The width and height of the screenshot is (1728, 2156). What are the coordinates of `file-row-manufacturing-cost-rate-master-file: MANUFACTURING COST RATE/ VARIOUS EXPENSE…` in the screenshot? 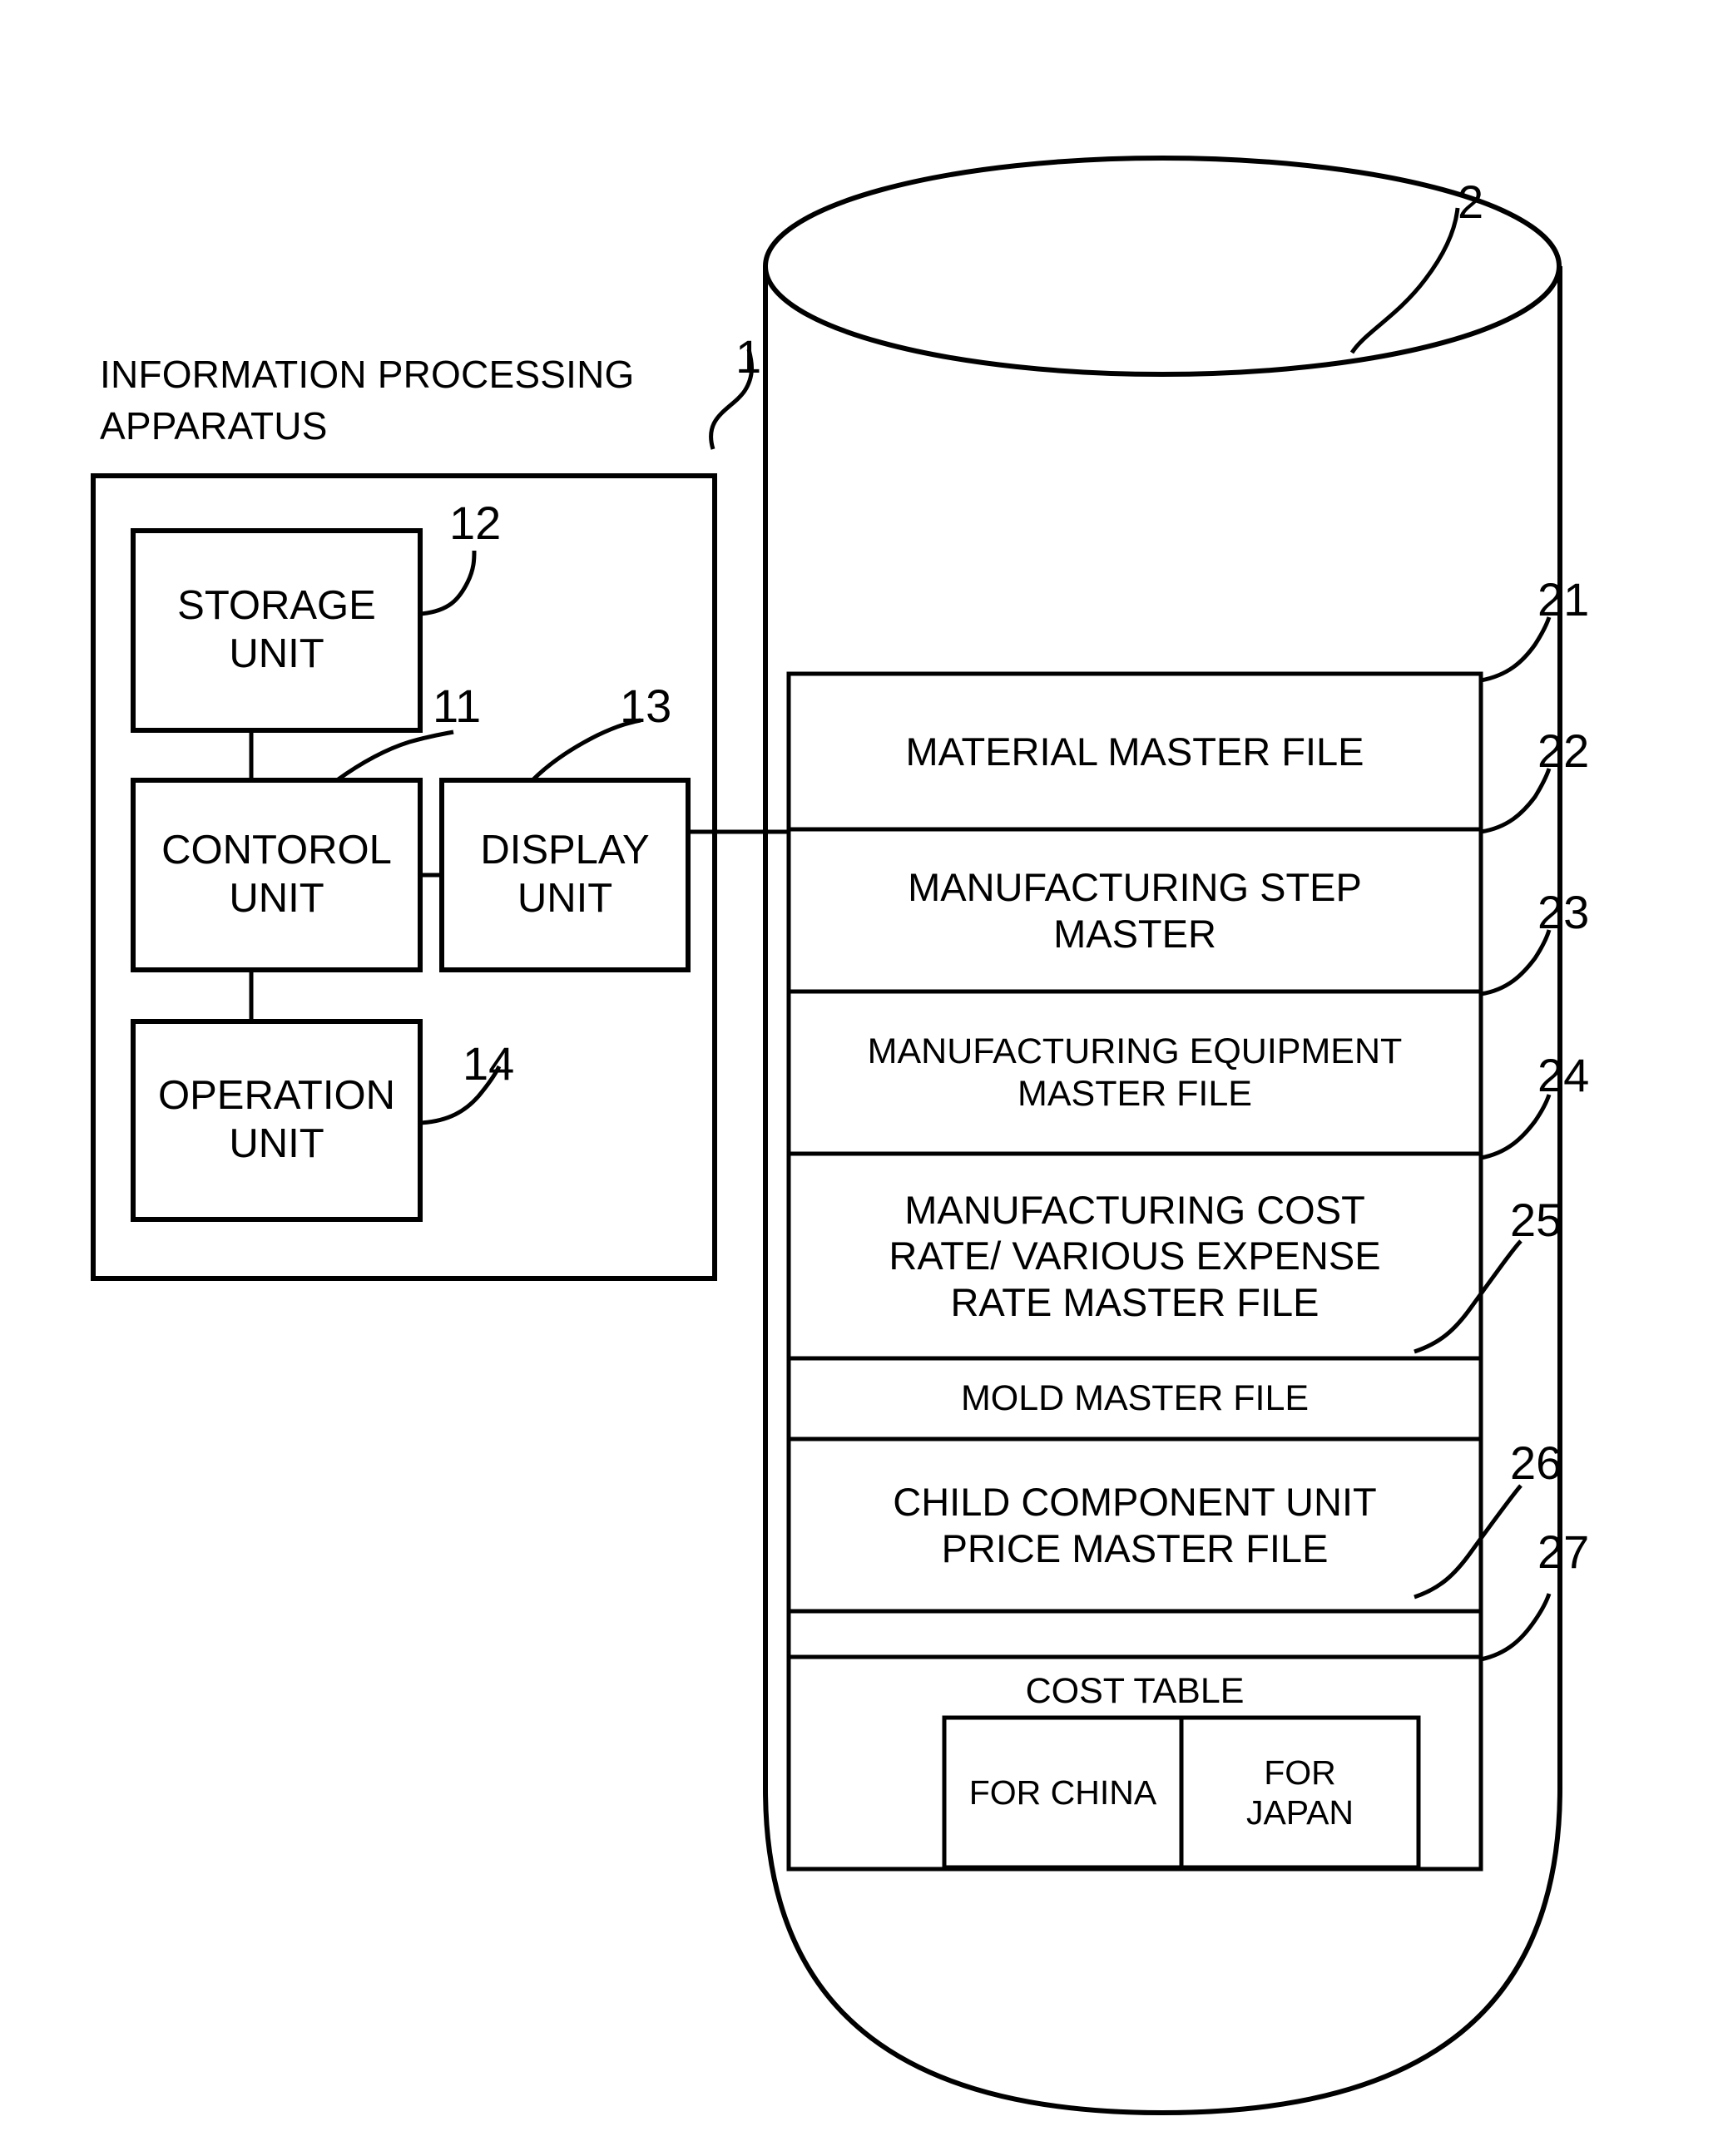 It's located at (1135, 1256).